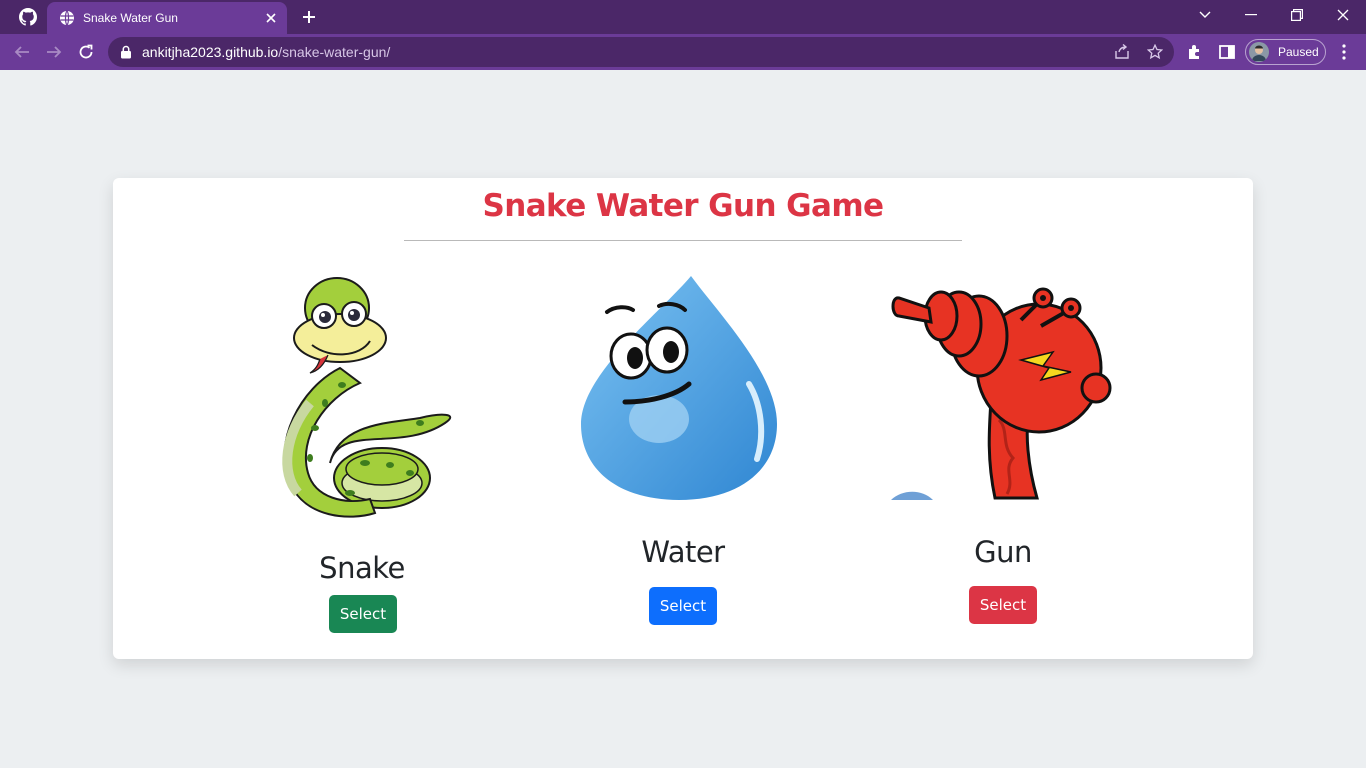 The width and height of the screenshot is (1366, 768). I want to click on url-text: ankitjha2023.github.io/snake-water-gun/, so click(266, 52).